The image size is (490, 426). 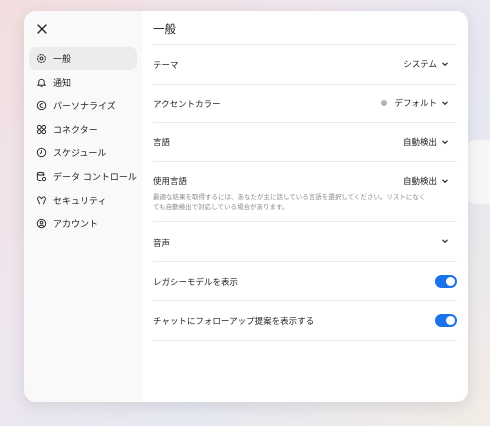 What do you see at coordinates (305, 142) in the screenshot?
I see `language-row: 言語 自動検出` at bounding box center [305, 142].